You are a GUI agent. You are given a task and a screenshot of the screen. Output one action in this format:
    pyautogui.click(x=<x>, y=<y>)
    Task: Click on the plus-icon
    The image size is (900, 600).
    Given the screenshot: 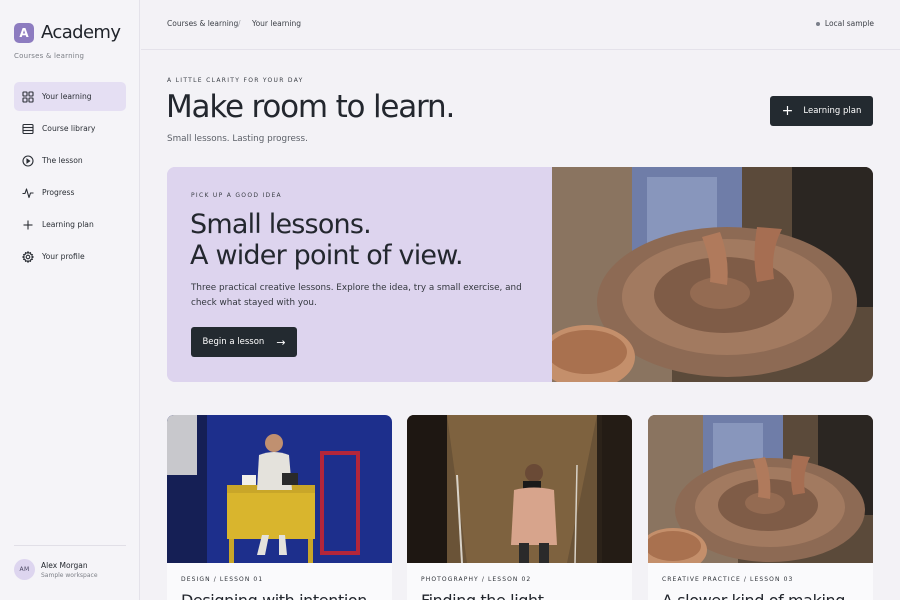 What is the action you would take?
    pyautogui.click(x=28, y=225)
    